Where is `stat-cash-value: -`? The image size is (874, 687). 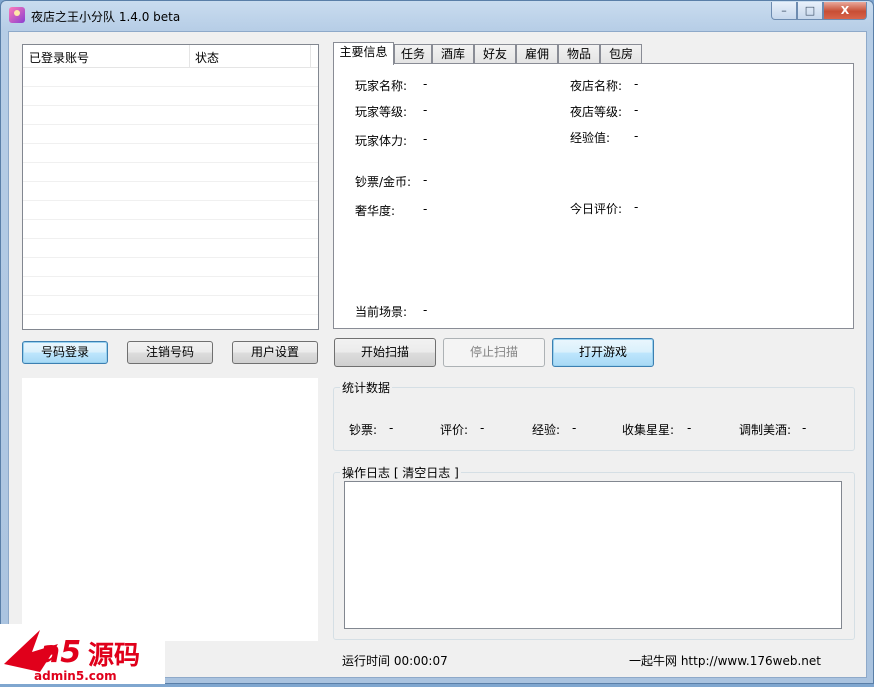 stat-cash-value: - is located at coordinates (391, 428).